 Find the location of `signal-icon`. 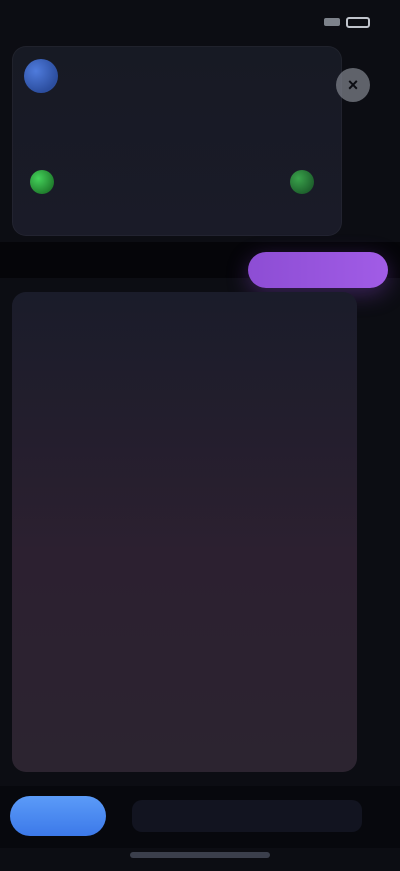

signal-icon is located at coordinates (332, 22).